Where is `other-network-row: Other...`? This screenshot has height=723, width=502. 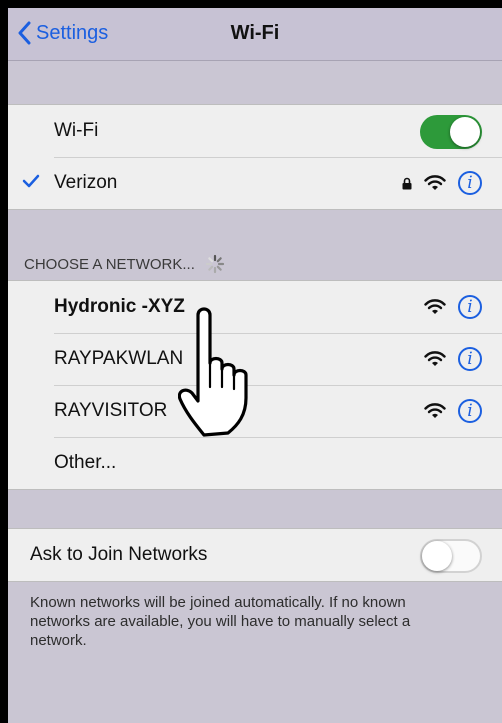
other-network-row: Other... is located at coordinates (255, 463).